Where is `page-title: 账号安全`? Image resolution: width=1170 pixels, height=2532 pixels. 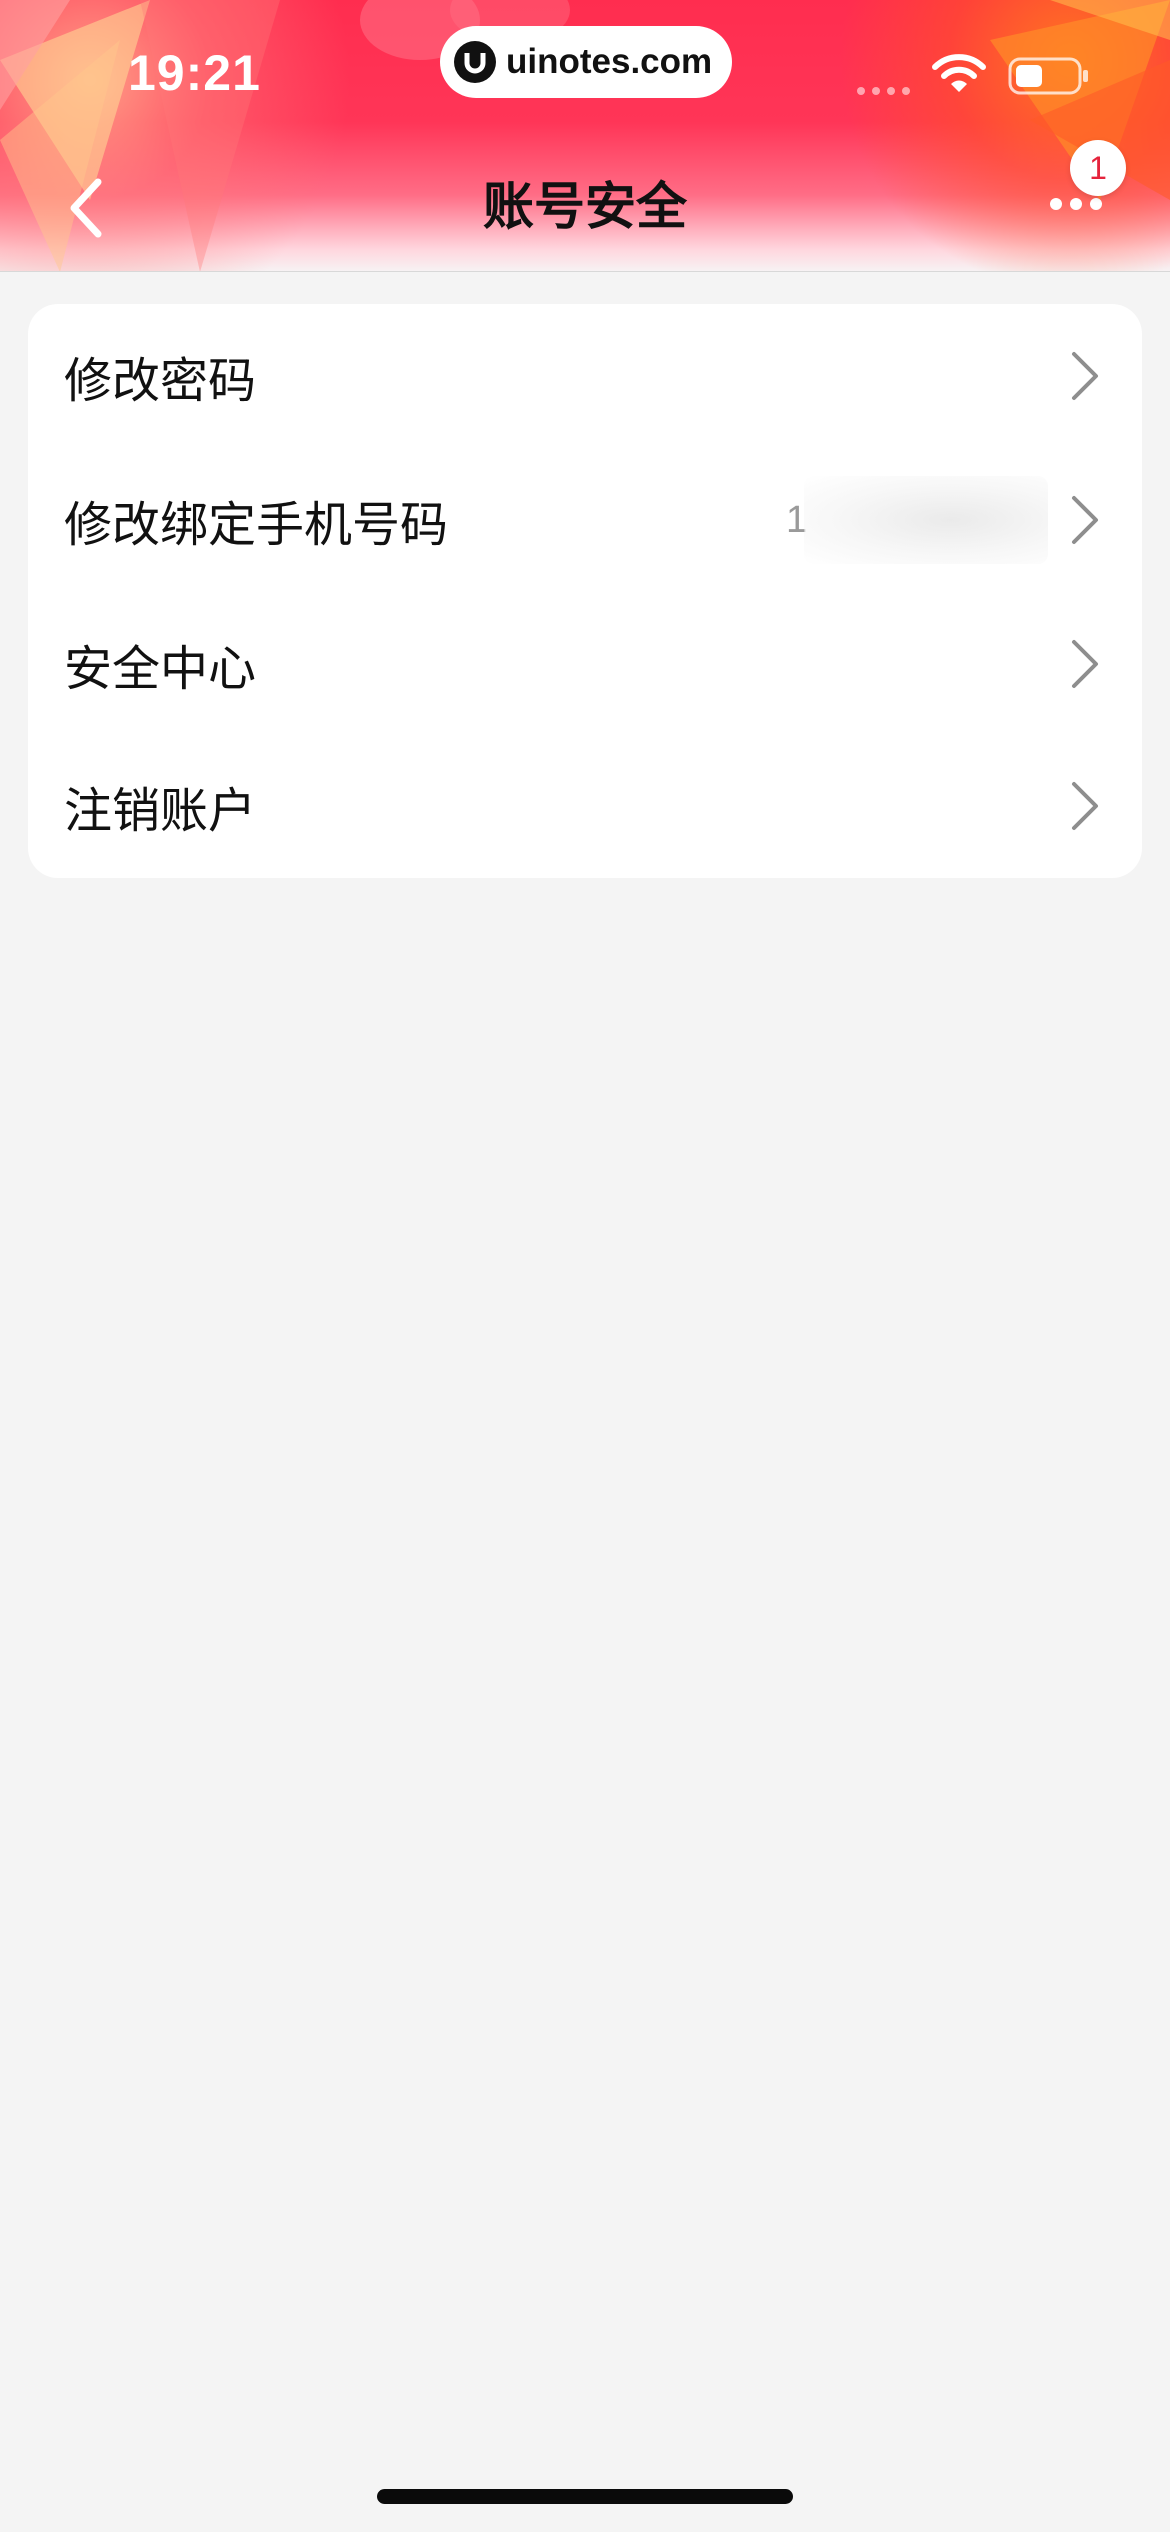 page-title: 账号安全 is located at coordinates (584, 207).